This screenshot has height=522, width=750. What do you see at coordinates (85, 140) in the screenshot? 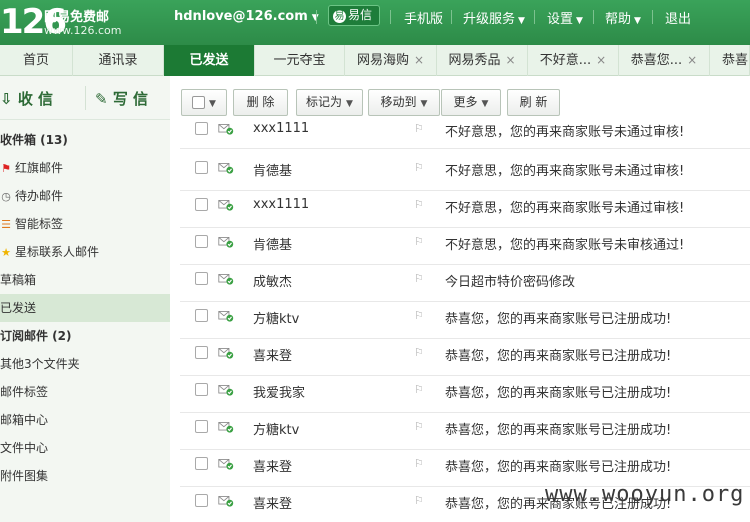
I see `sidebar-item-inbox: 收件箱 (13)` at bounding box center [85, 140].